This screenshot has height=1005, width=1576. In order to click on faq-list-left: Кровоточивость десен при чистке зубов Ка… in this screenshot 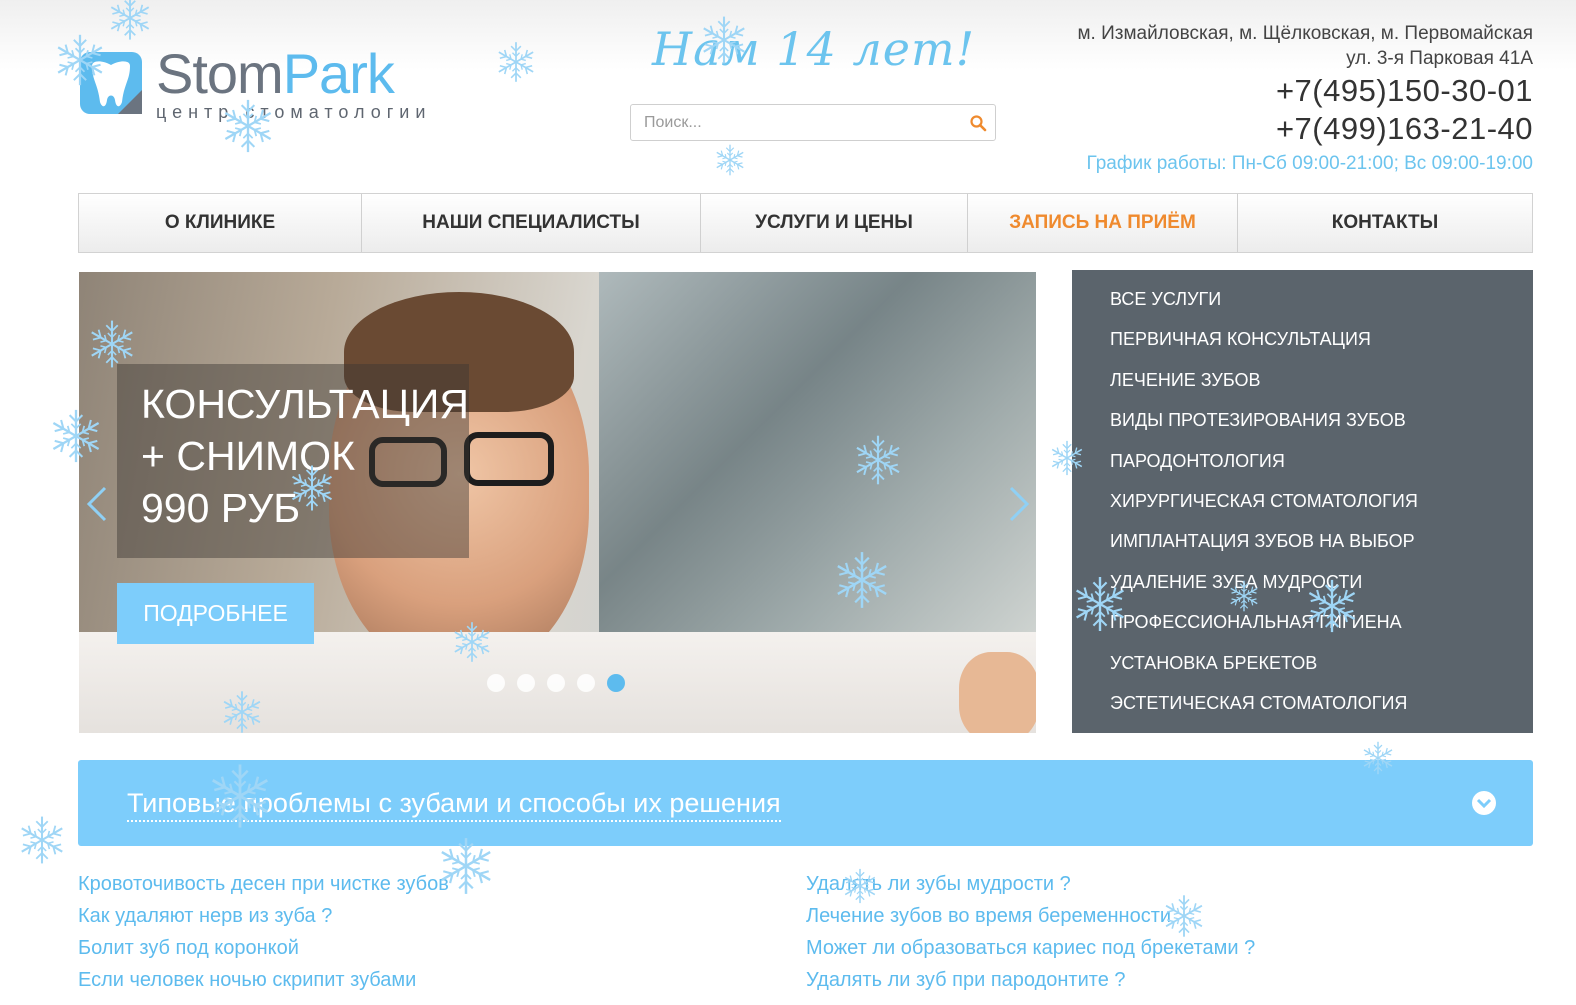, I will do `click(263, 932)`.